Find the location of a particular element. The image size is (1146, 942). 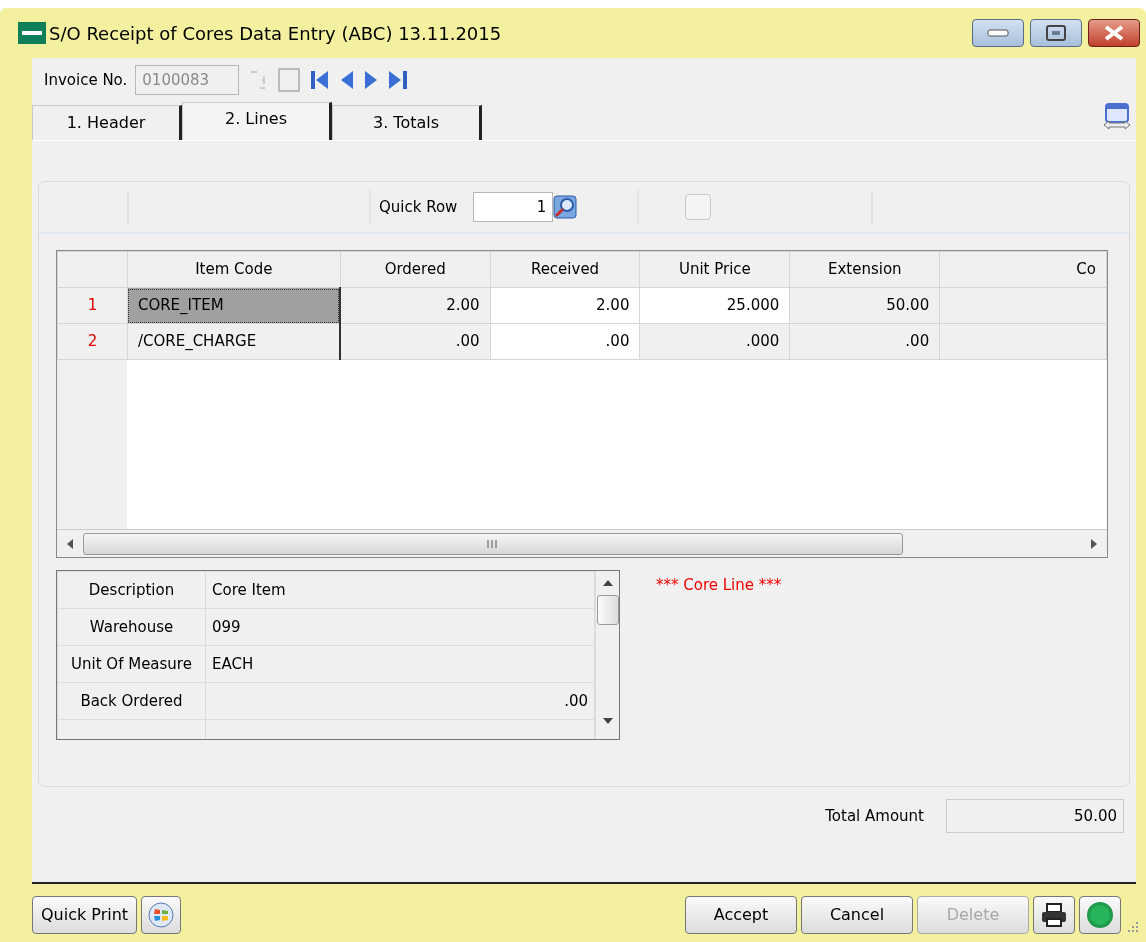

window-title: S/O Receipt of Cores Data Entry (ABC) 13.11.2015 is located at coordinates (275, 33).